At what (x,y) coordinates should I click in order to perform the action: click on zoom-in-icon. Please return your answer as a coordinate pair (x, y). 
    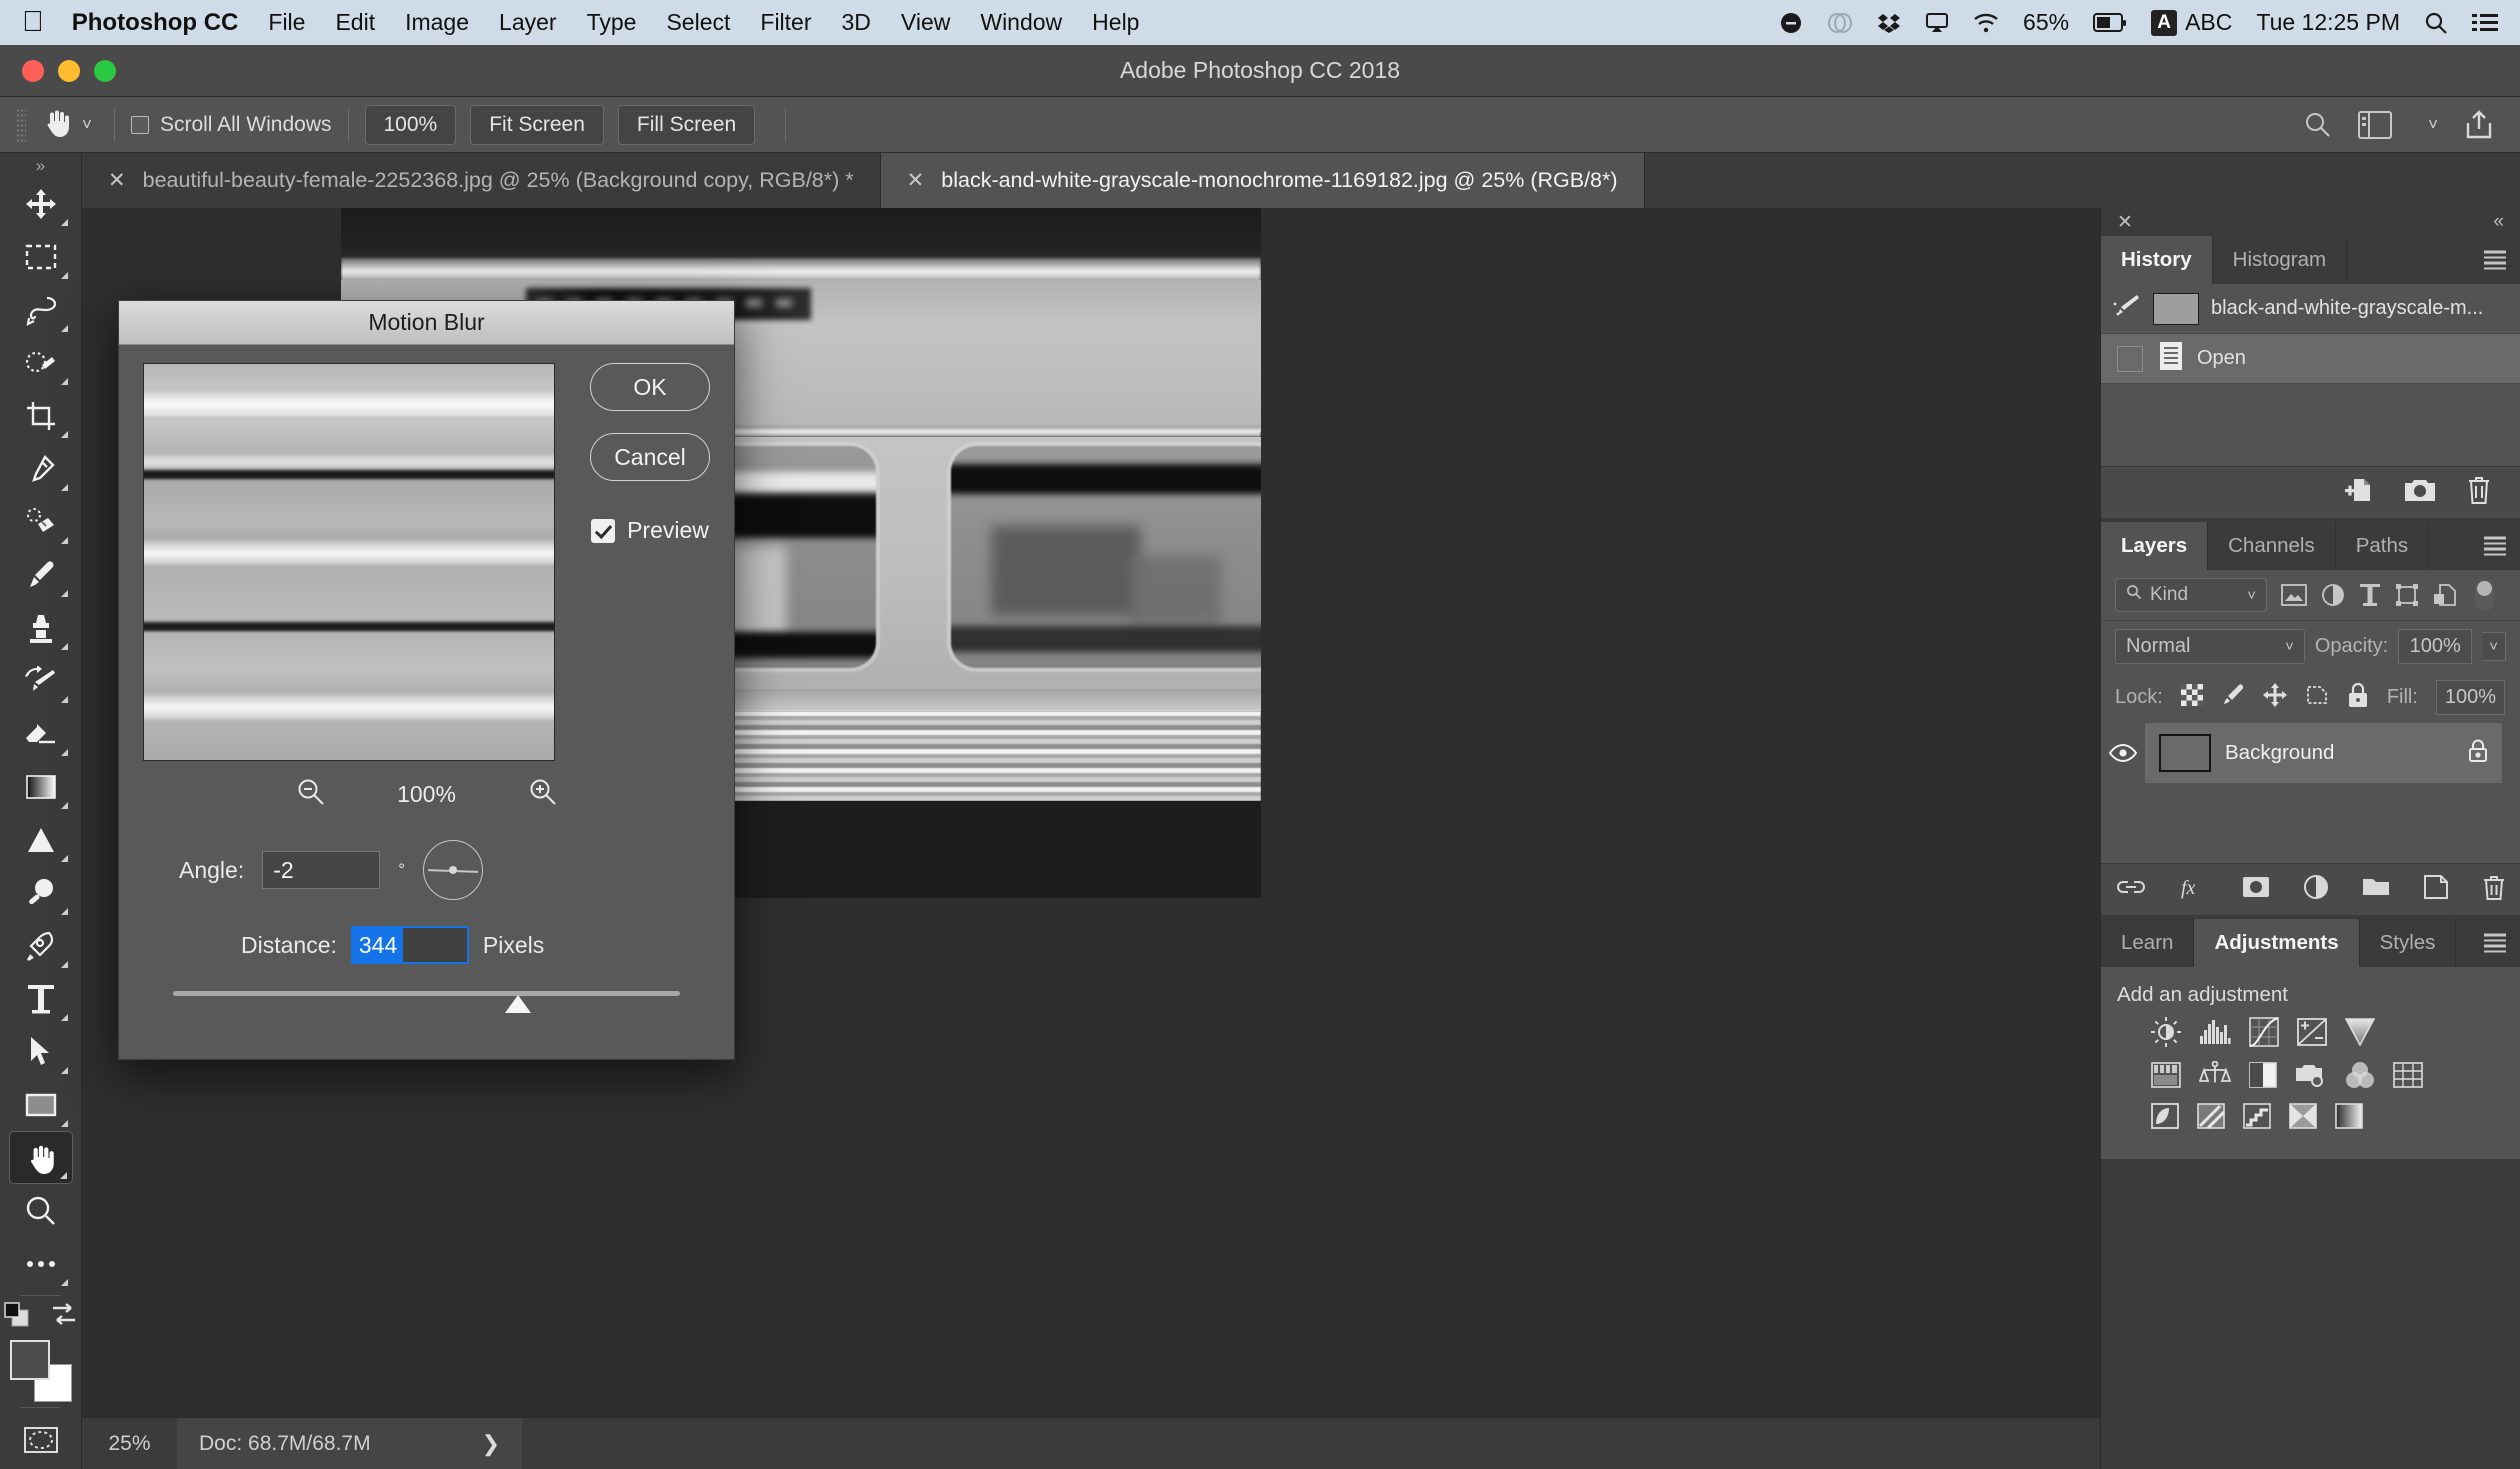
    Looking at the image, I should click on (543, 794).